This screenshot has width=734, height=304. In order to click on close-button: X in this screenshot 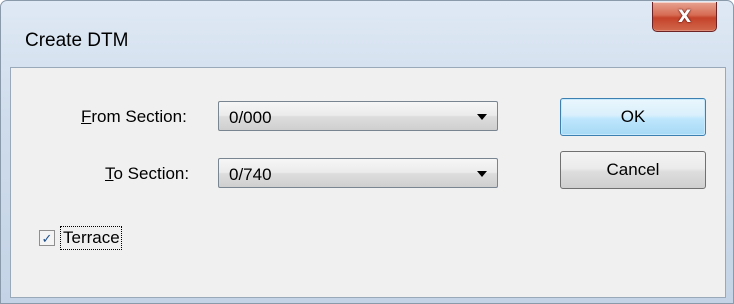, I will do `click(684, 17)`.